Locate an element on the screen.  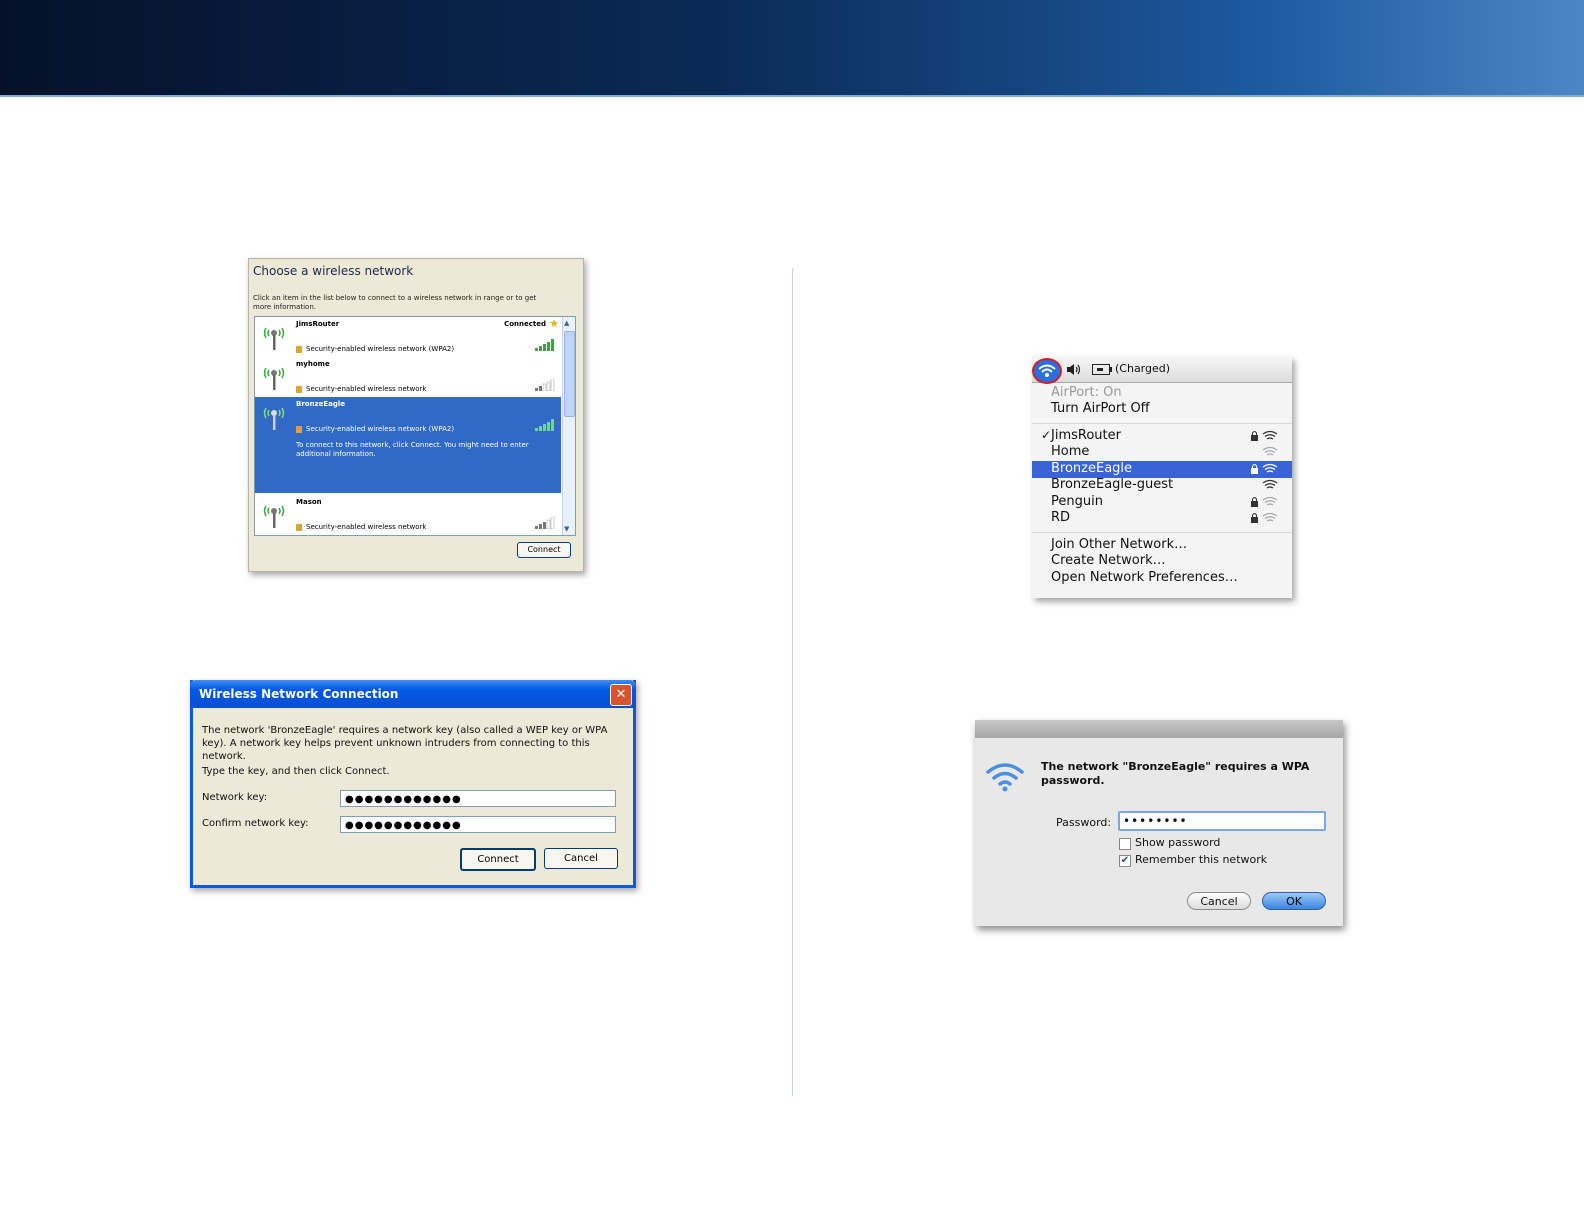
battery-status: (Charged) is located at coordinates (1143, 368).